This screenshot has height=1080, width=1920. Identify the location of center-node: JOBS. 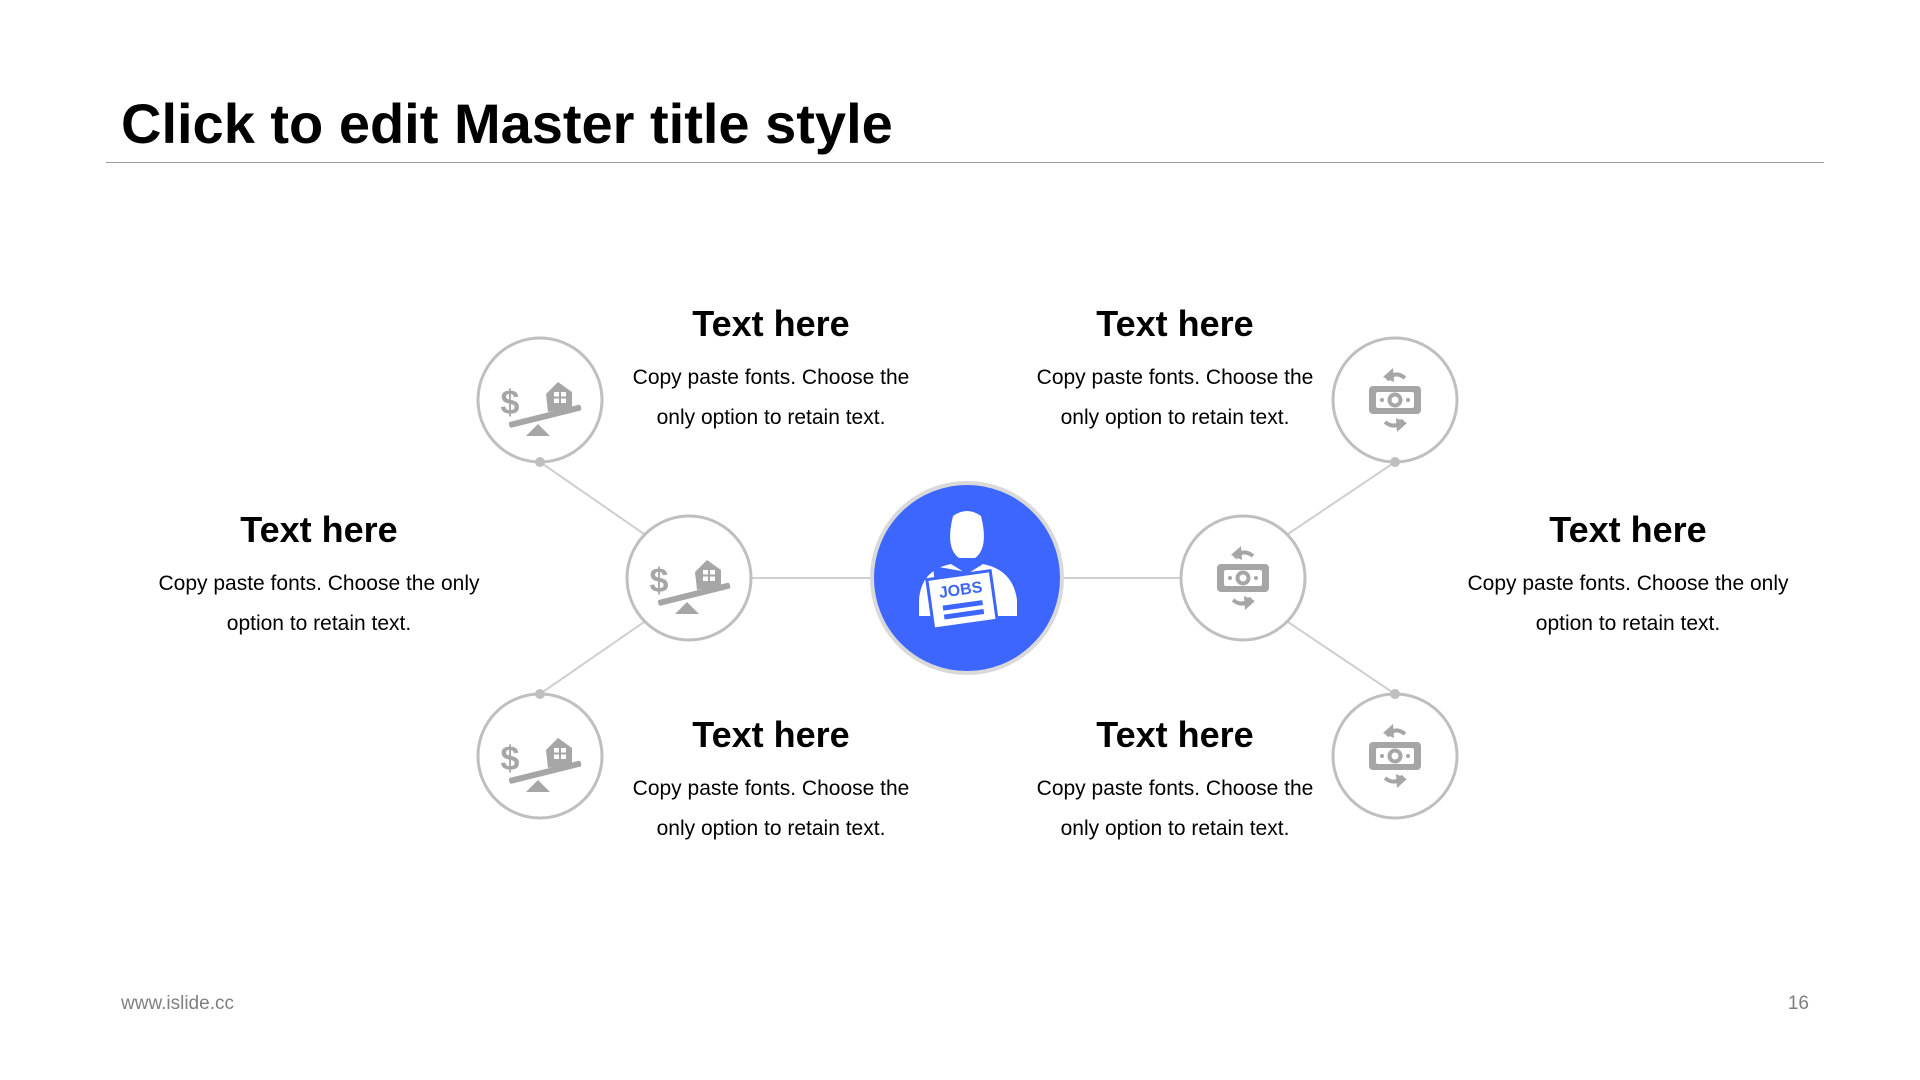
(967, 578).